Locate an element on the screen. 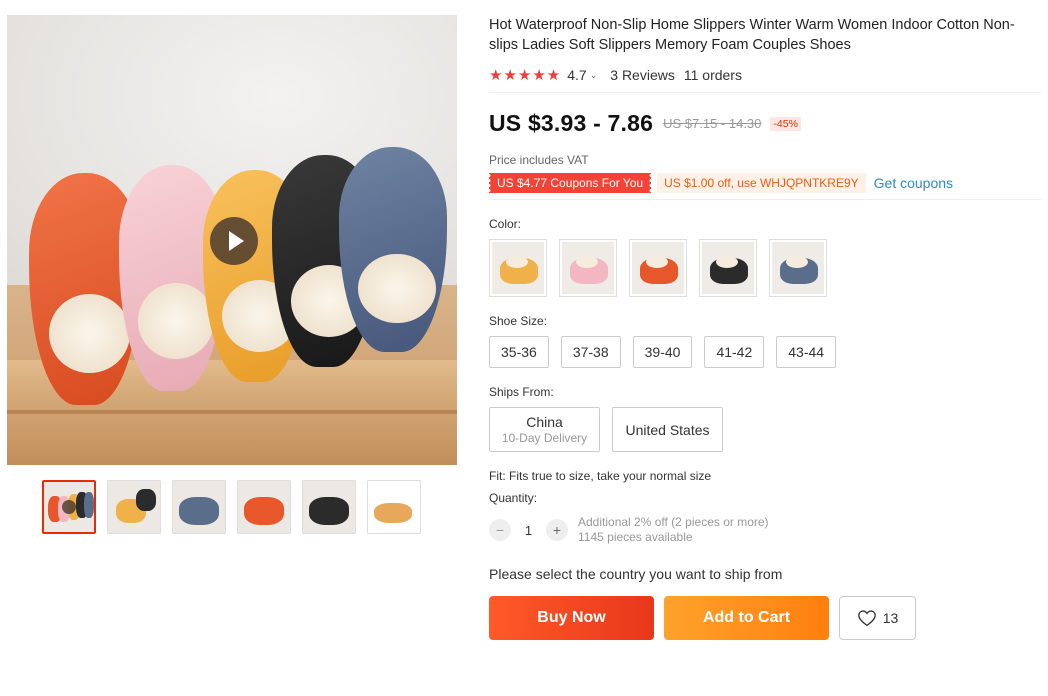  color-label: Color: is located at coordinates (505, 224).